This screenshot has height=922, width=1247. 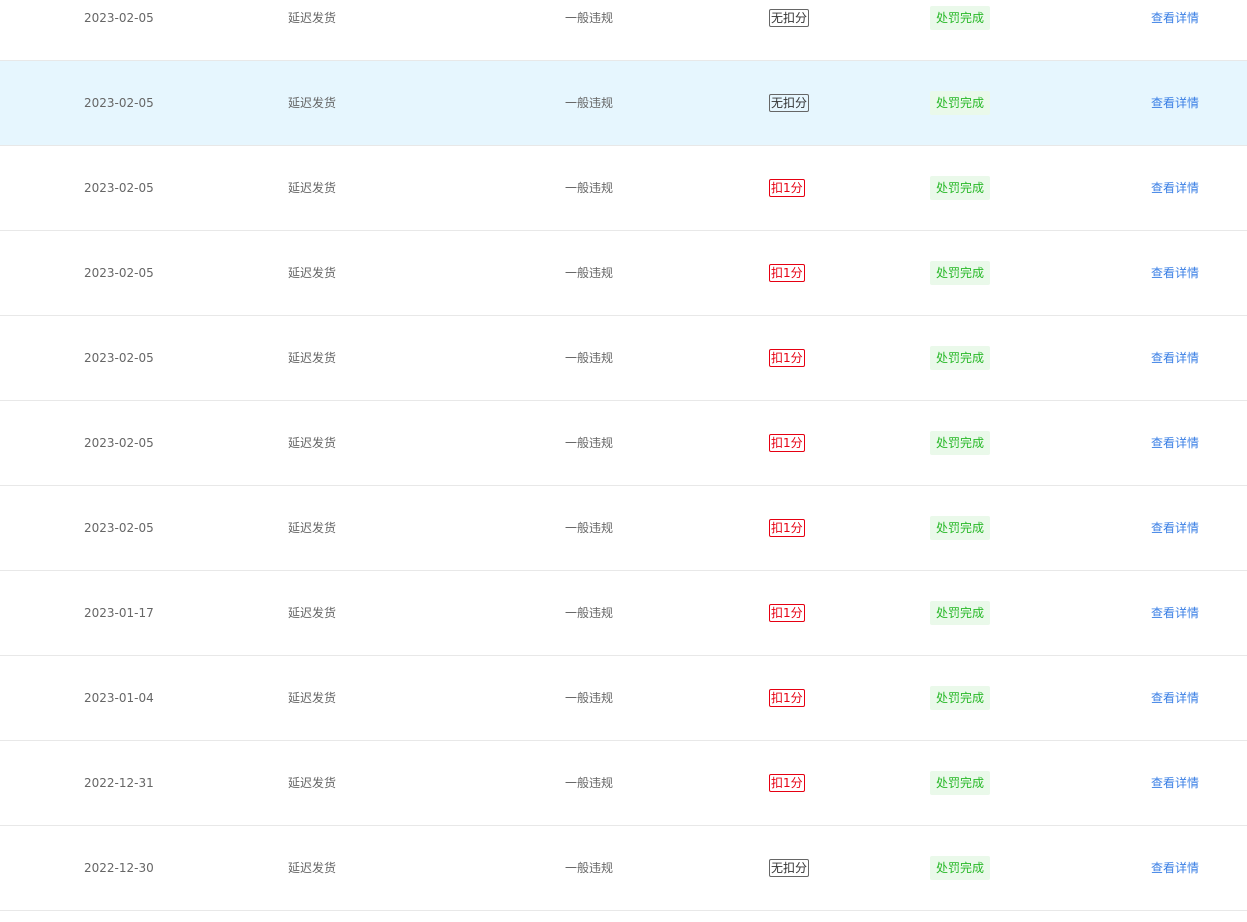 What do you see at coordinates (623, 613) in the screenshot?
I see `table-row: 2023-01-17 延迟发货 一般违规 扣1分 处罚完成 查看详情` at bounding box center [623, 613].